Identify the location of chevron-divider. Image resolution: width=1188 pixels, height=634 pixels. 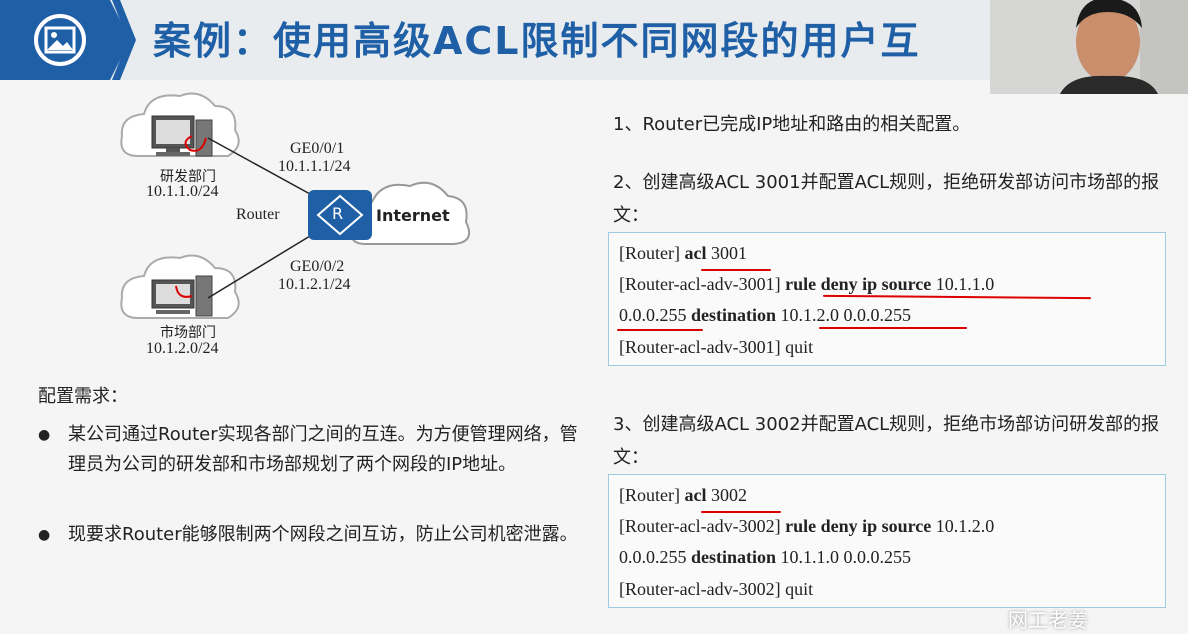
(124, 40).